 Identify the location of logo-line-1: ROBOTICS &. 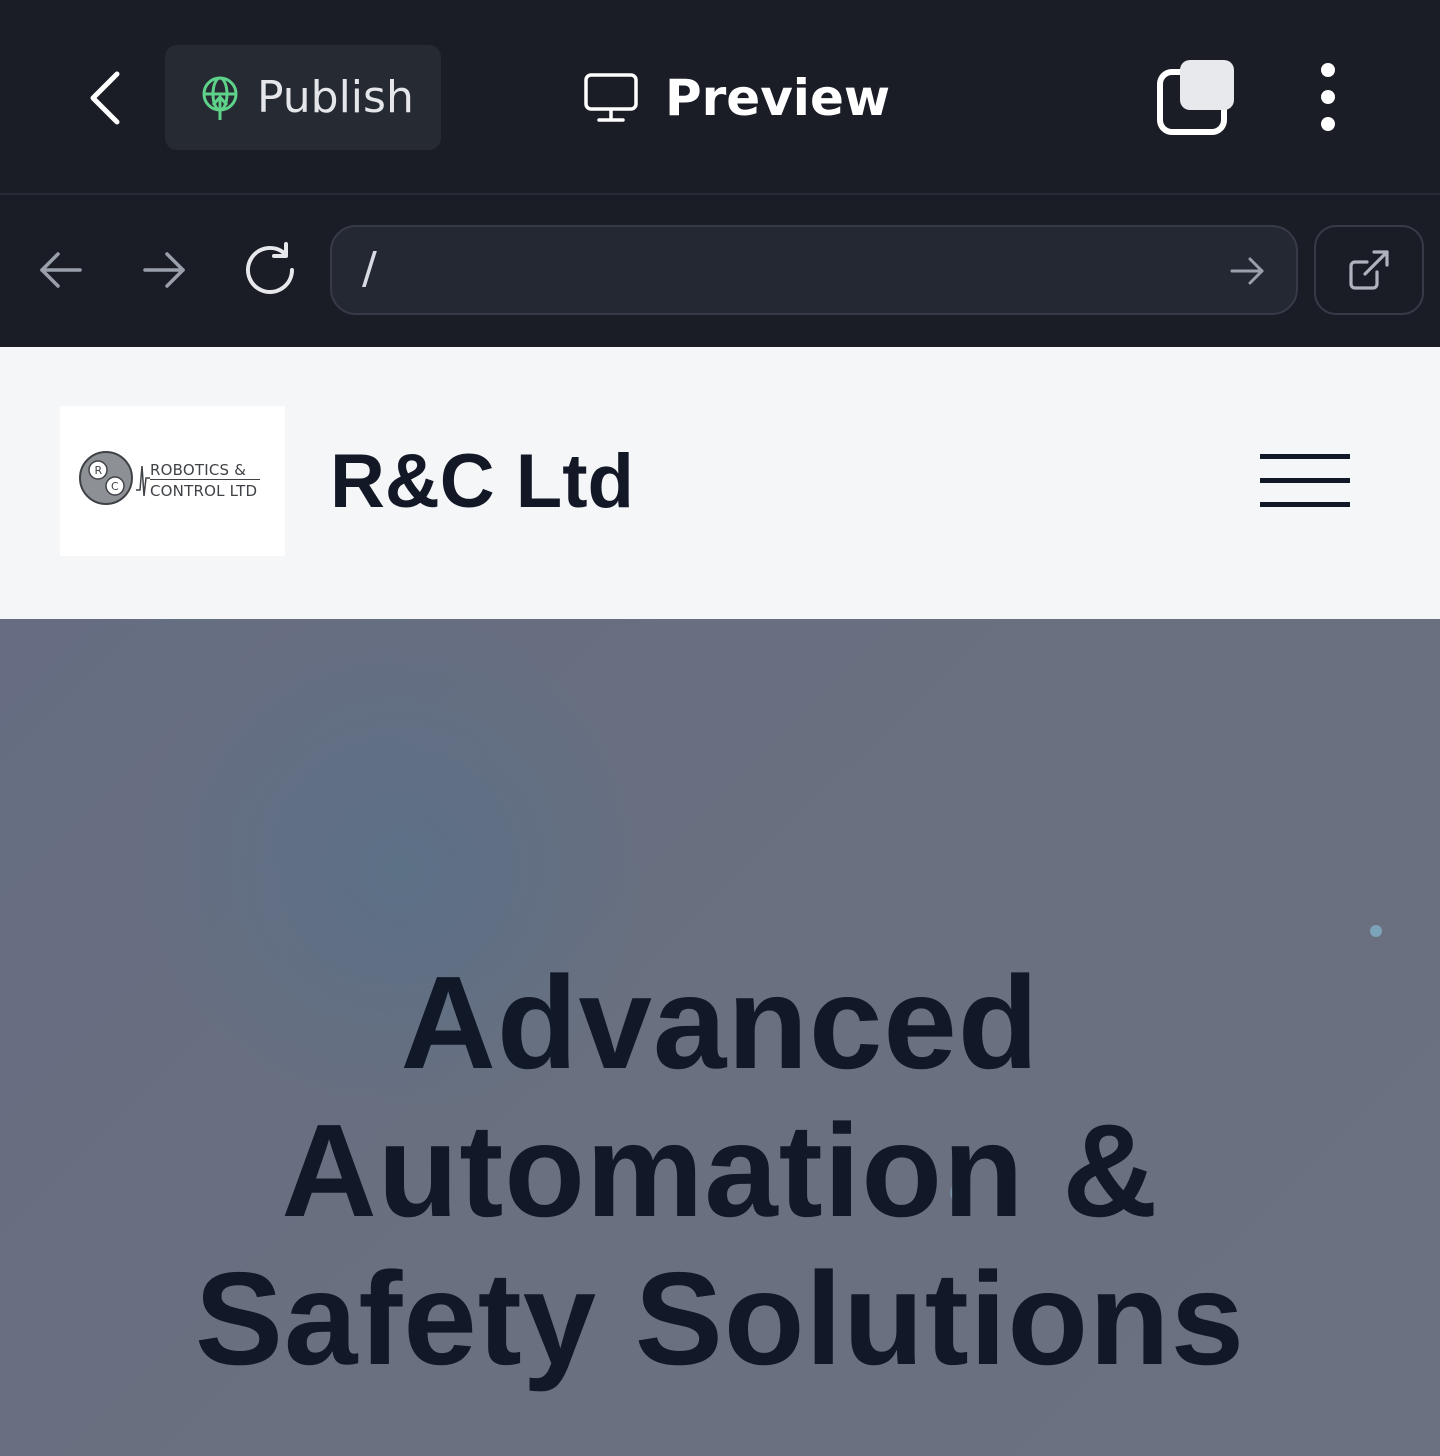
(198, 470).